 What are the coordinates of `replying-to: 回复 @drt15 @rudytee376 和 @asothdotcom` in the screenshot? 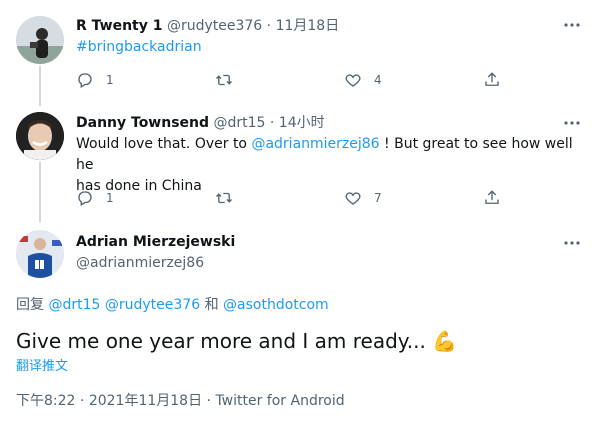 It's located at (172, 305).